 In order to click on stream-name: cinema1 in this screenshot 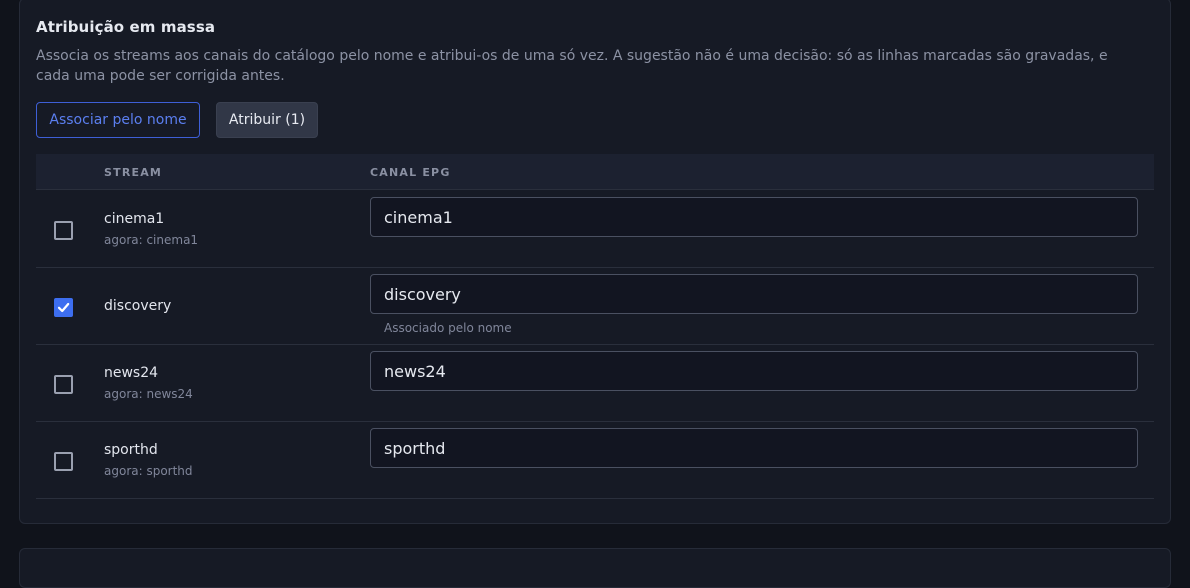, I will do `click(134, 219)`.